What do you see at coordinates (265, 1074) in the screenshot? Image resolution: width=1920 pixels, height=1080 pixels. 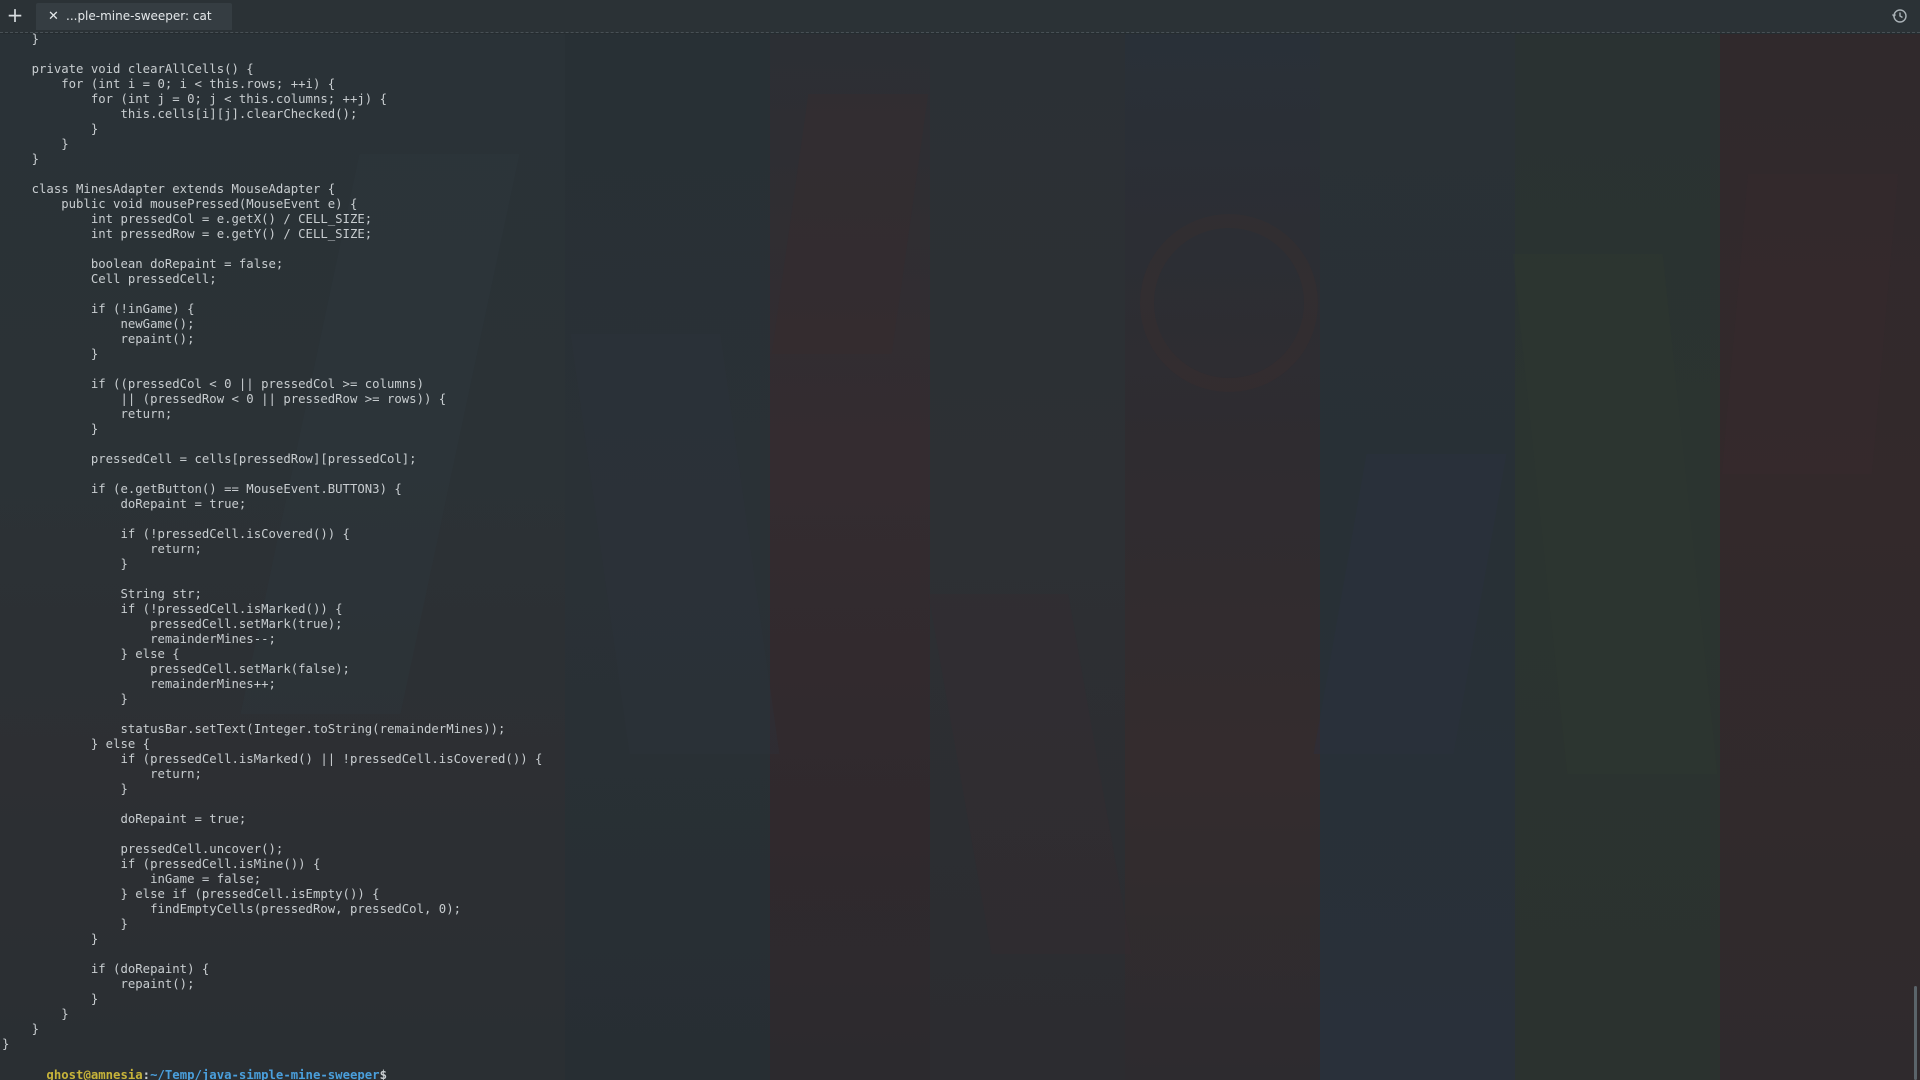 I see `prompt-path: ~/Temp/java-simple-mine-sweeper` at bounding box center [265, 1074].